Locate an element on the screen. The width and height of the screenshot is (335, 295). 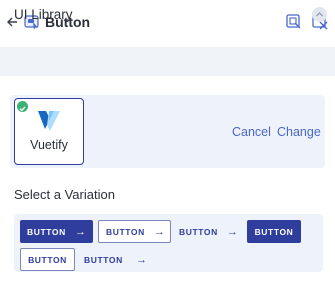
variation-filled-button: BUTTON is located at coordinates (274, 231).